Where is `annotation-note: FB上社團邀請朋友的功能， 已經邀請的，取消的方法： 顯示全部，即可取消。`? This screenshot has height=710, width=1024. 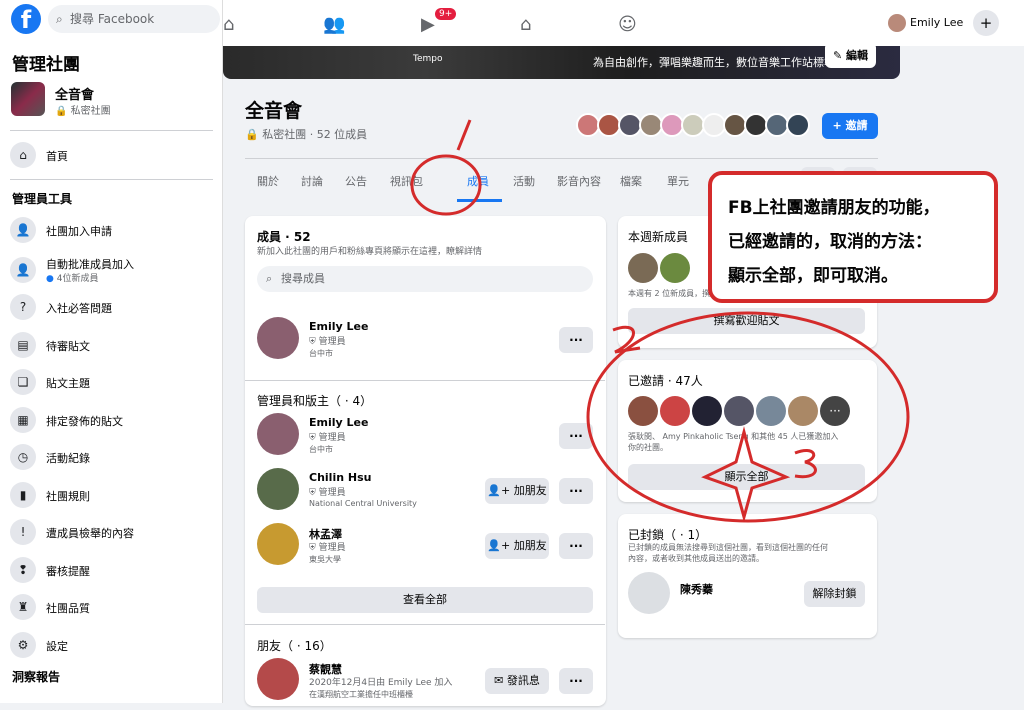
annotation-note: FB上社團邀請朋友的功能， 已經邀請的，取消的方法： 顯示全部，即可取消。 is located at coordinates (853, 237).